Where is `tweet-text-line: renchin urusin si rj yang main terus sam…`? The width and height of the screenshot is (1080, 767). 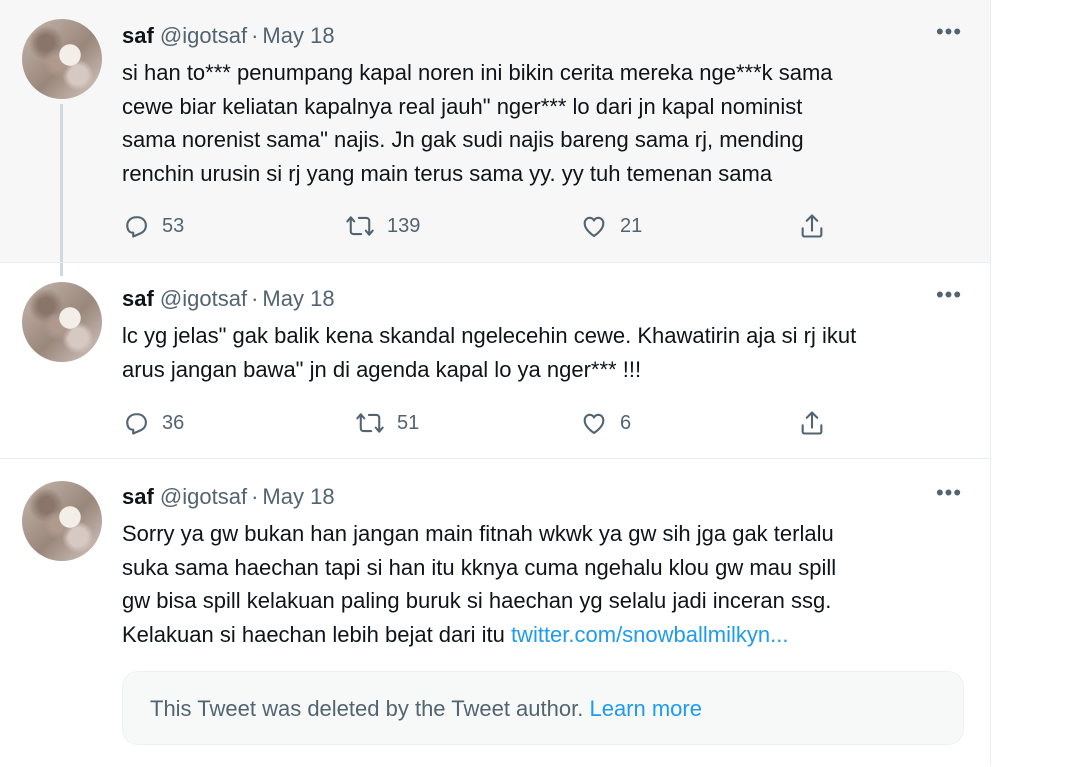
tweet-text-line: renchin urusin si rj yang main terus sam… is located at coordinates (447, 173).